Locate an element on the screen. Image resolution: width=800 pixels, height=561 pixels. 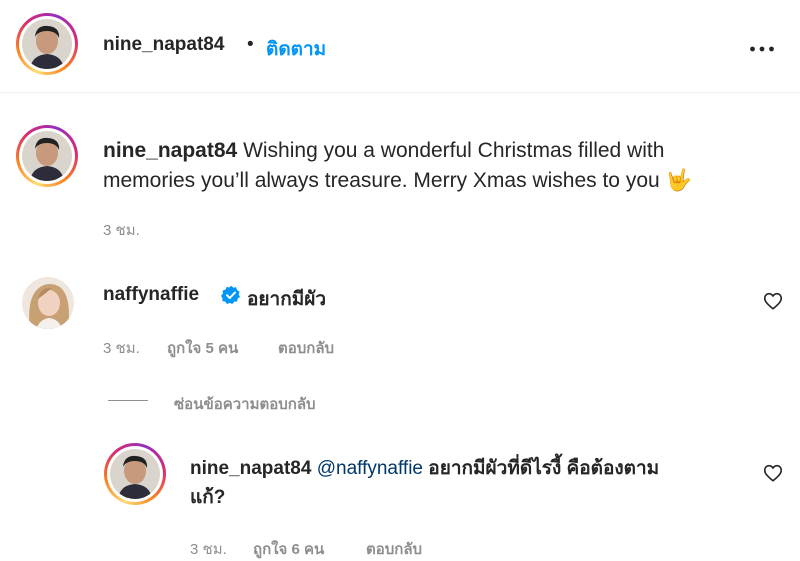
reply-likes: ถูกใจ 6 คน is located at coordinates (288, 549).